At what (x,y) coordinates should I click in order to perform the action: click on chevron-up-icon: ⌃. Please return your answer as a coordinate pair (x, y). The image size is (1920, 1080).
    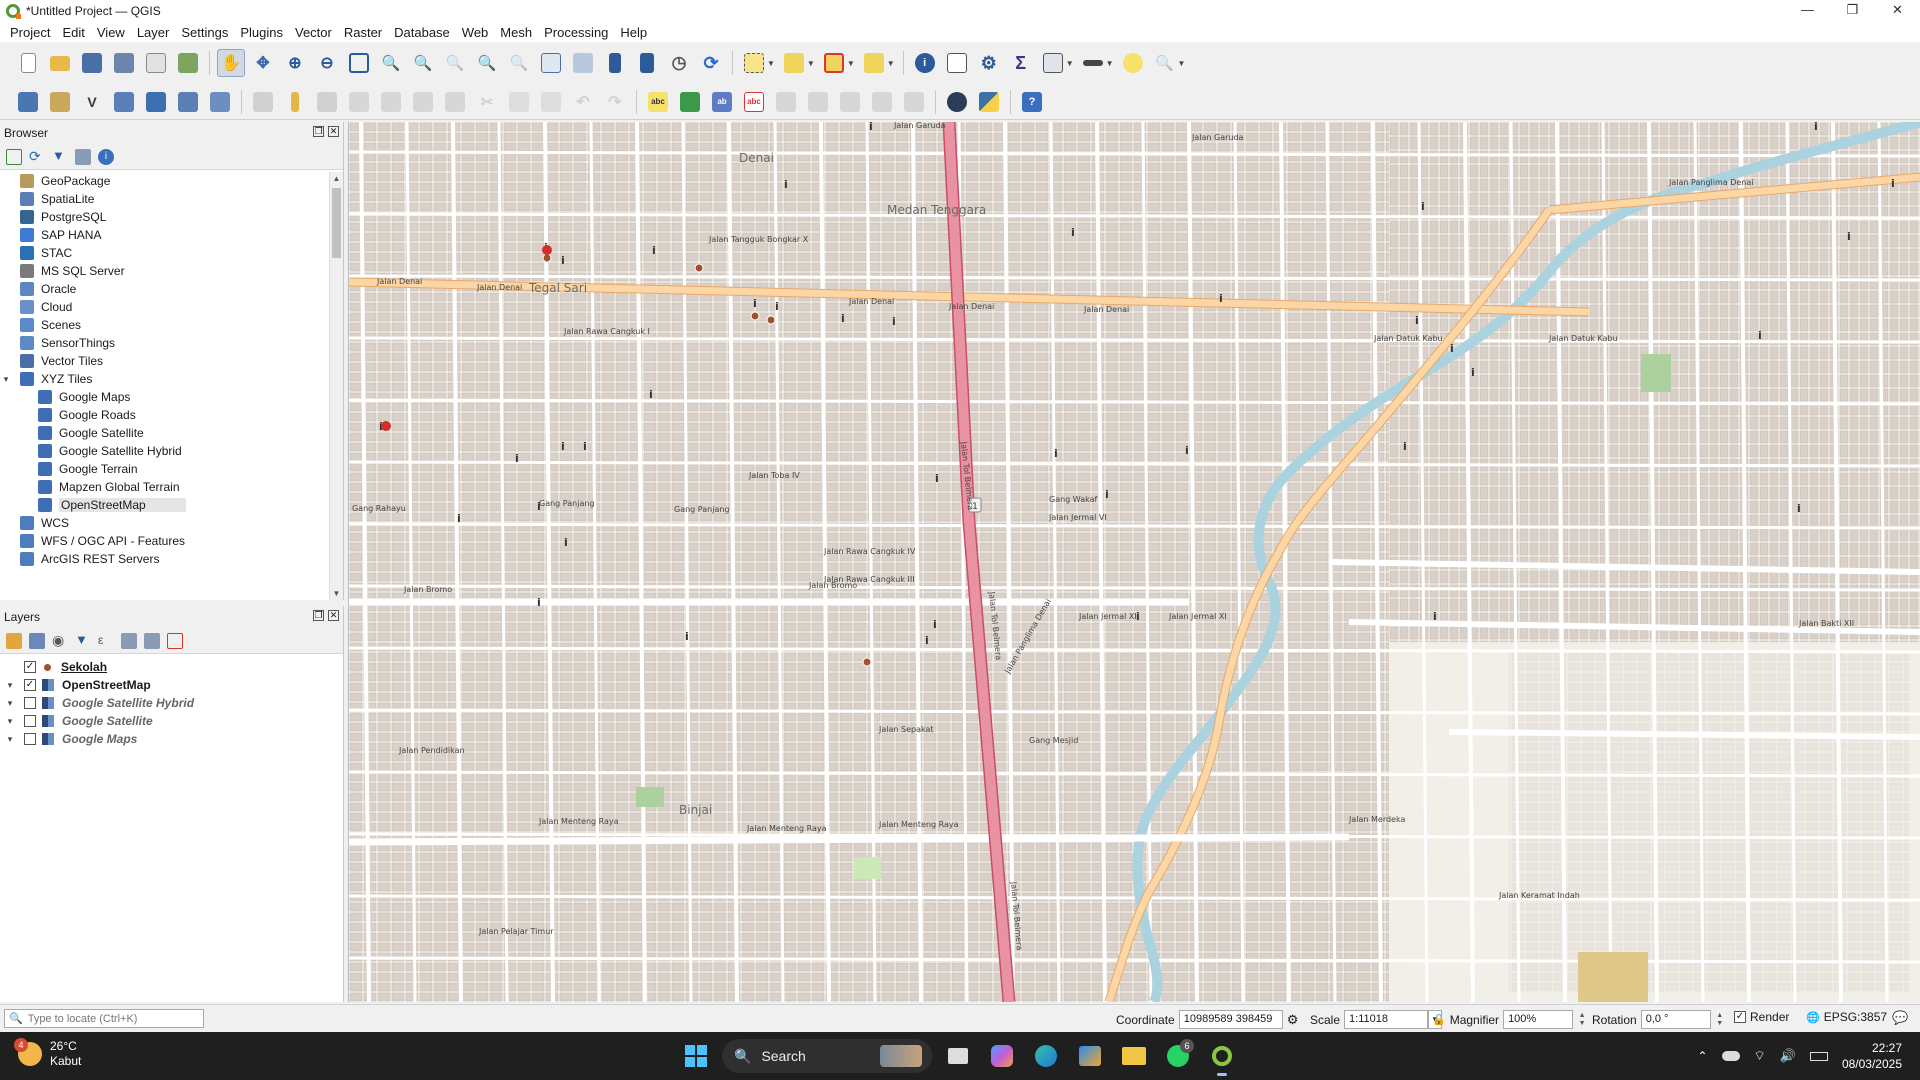
    Looking at the image, I should click on (1702, 1056).